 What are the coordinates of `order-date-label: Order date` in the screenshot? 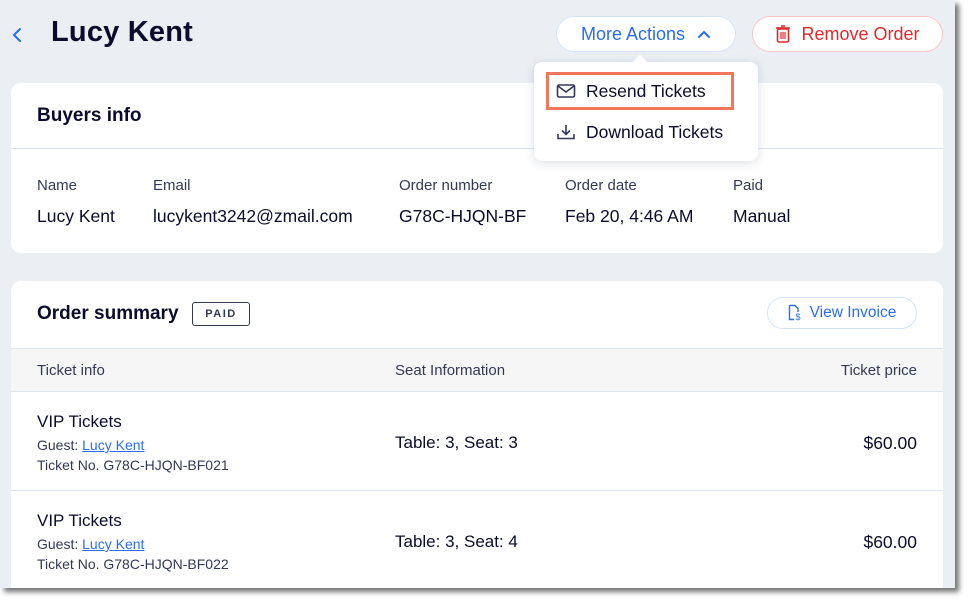 It's located at (601, 185).